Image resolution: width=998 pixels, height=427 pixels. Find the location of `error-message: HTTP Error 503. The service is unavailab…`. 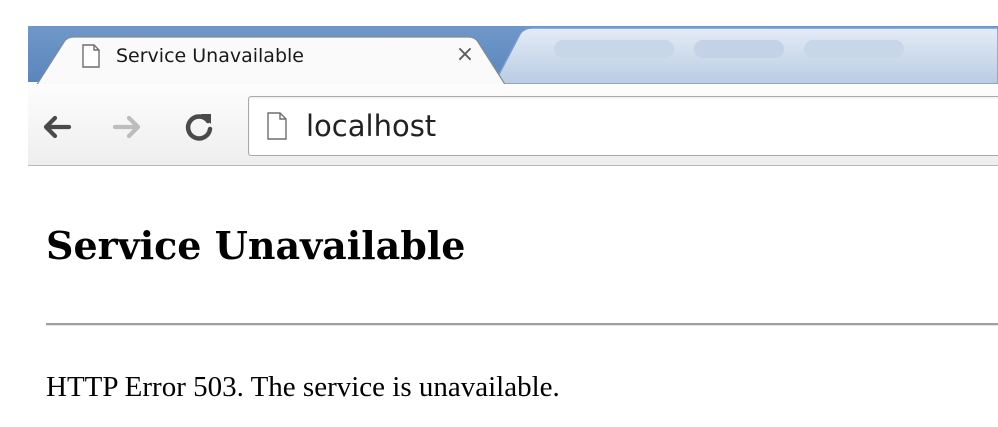

error-message: HTTP Error 503. The service is unavailab… is located at coordinates (303, 387).